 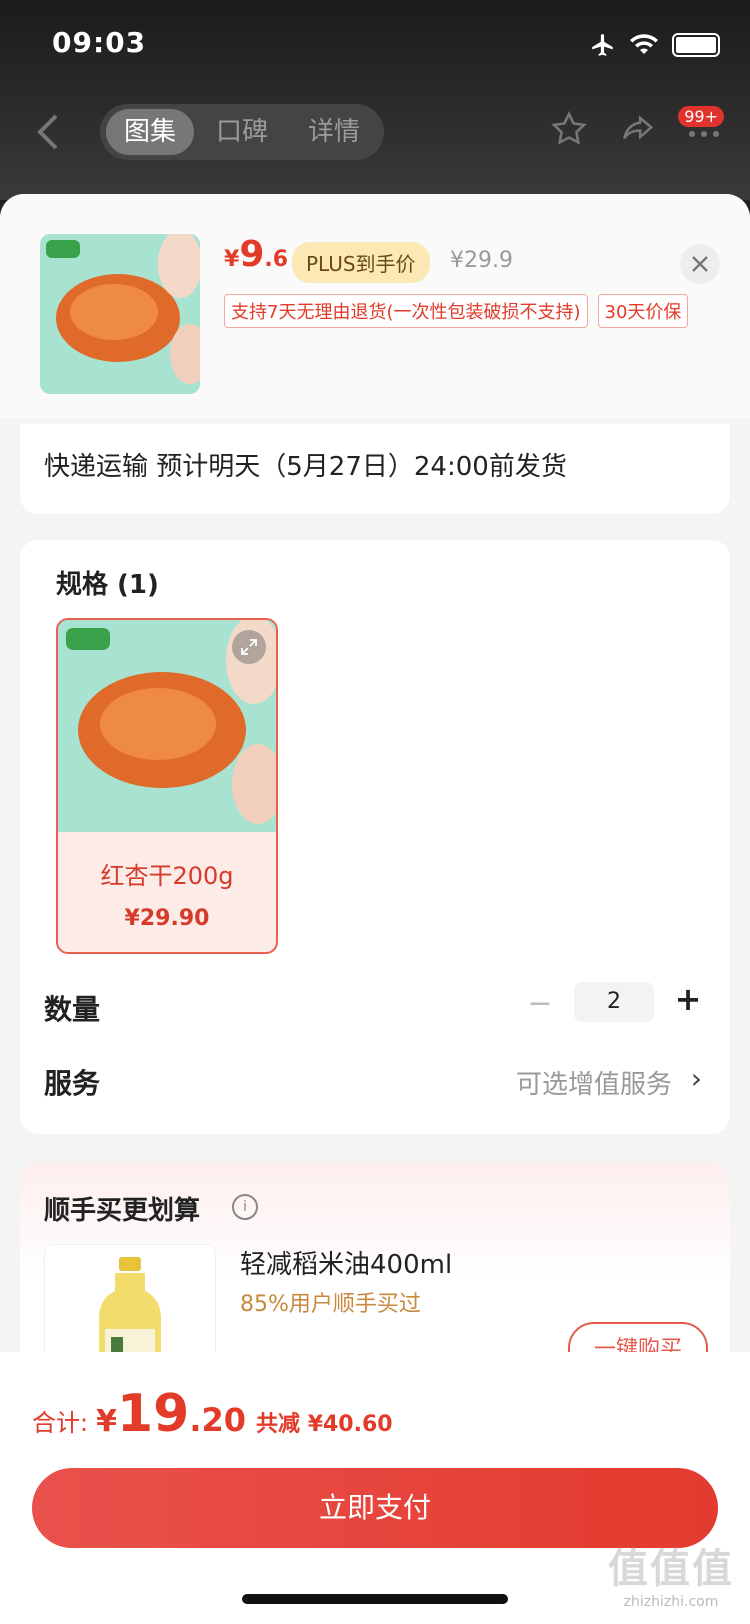 I want to click on quantity-minus-button: −, so click(x=540, y=1003).